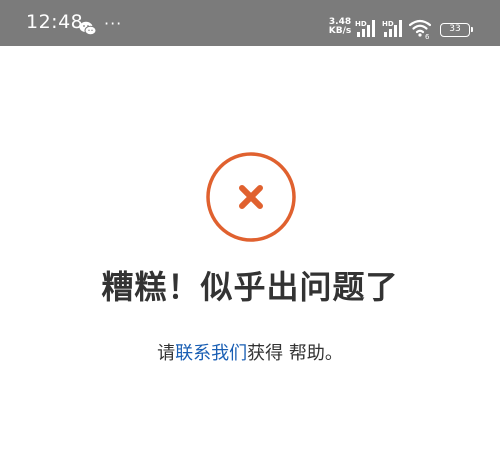 The image size is (500, 471). What do you see at coordinates (88, 30) in the screenshot?
I see `wechat-icon` at bounding box center [88, 30].